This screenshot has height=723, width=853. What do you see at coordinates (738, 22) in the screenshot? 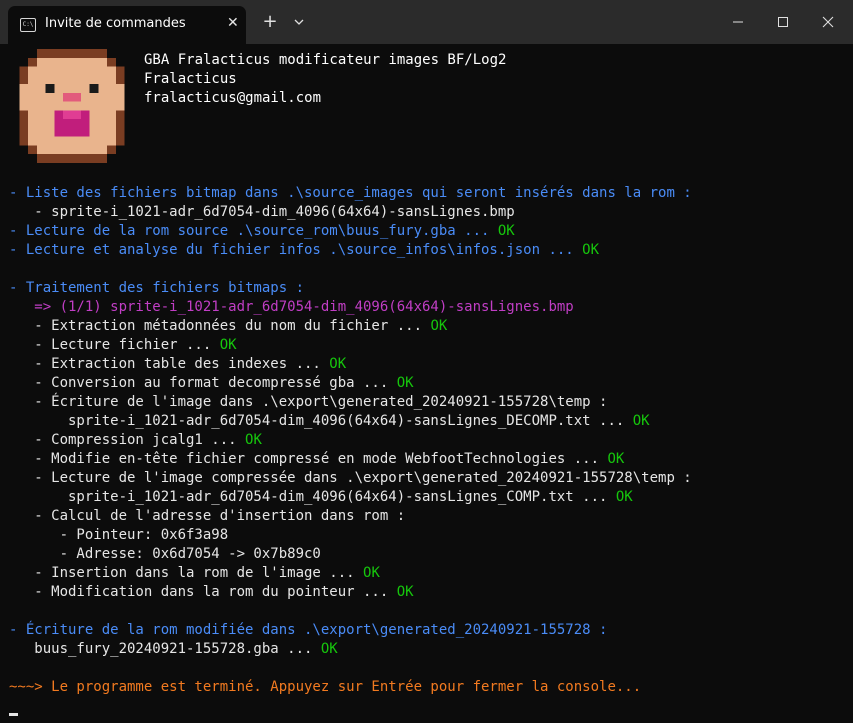
I see `minimize-button` at bounding box center [738, 22].